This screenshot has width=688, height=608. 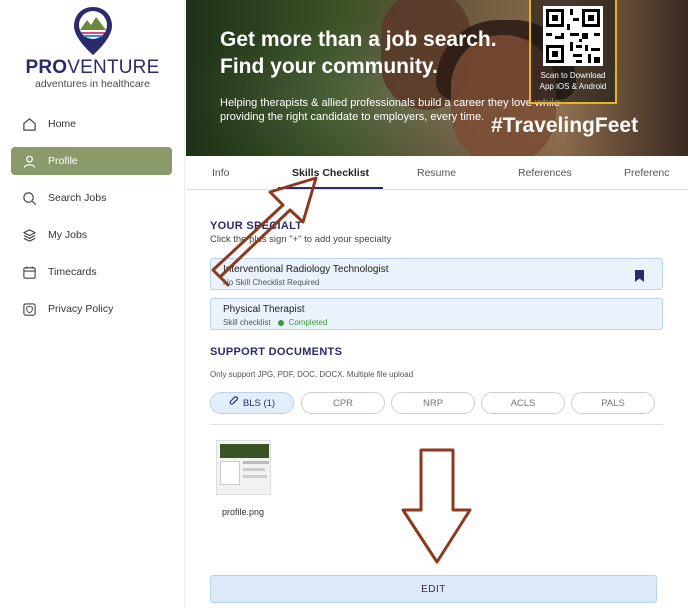 I want to click on status-badge: Completed, so click(x=308, y=322).